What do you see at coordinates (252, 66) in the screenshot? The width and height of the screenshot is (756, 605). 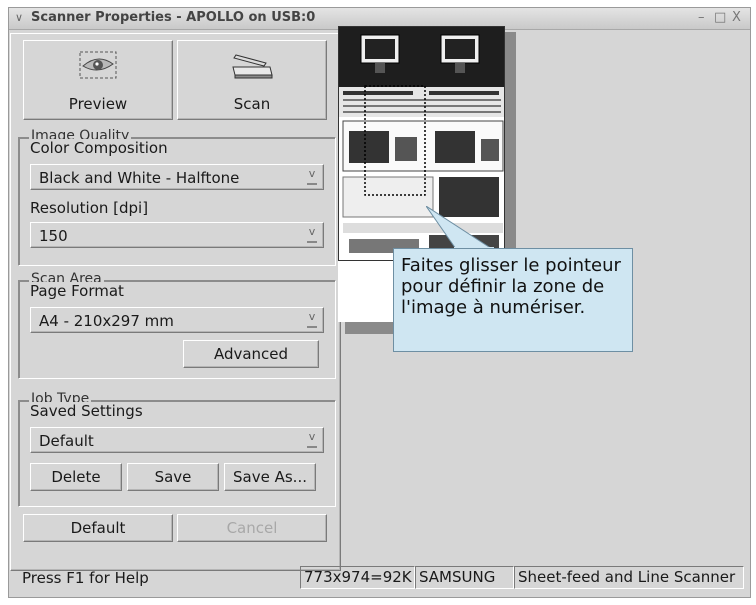 I see `flatbed-scanner-icon` at bounding box center [252, 66].